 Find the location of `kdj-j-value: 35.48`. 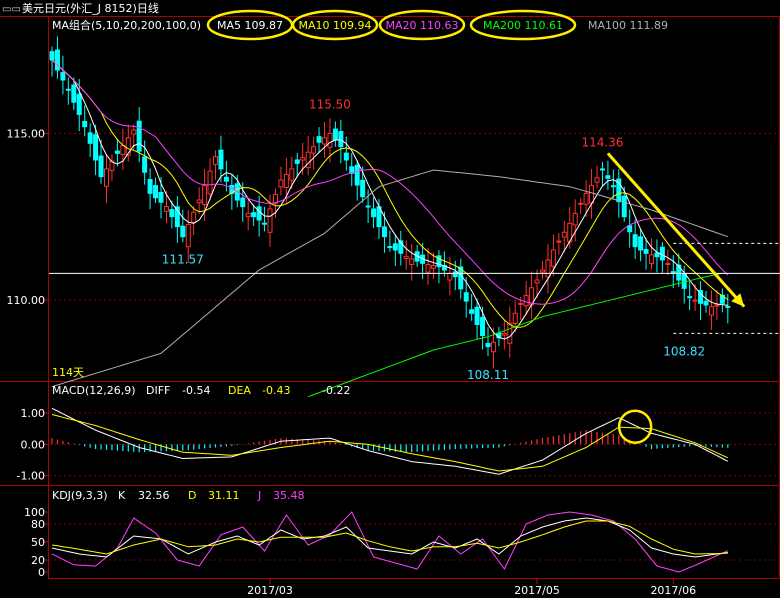

kdj-j-value: 35.48 is located at coordinates (289, 495).